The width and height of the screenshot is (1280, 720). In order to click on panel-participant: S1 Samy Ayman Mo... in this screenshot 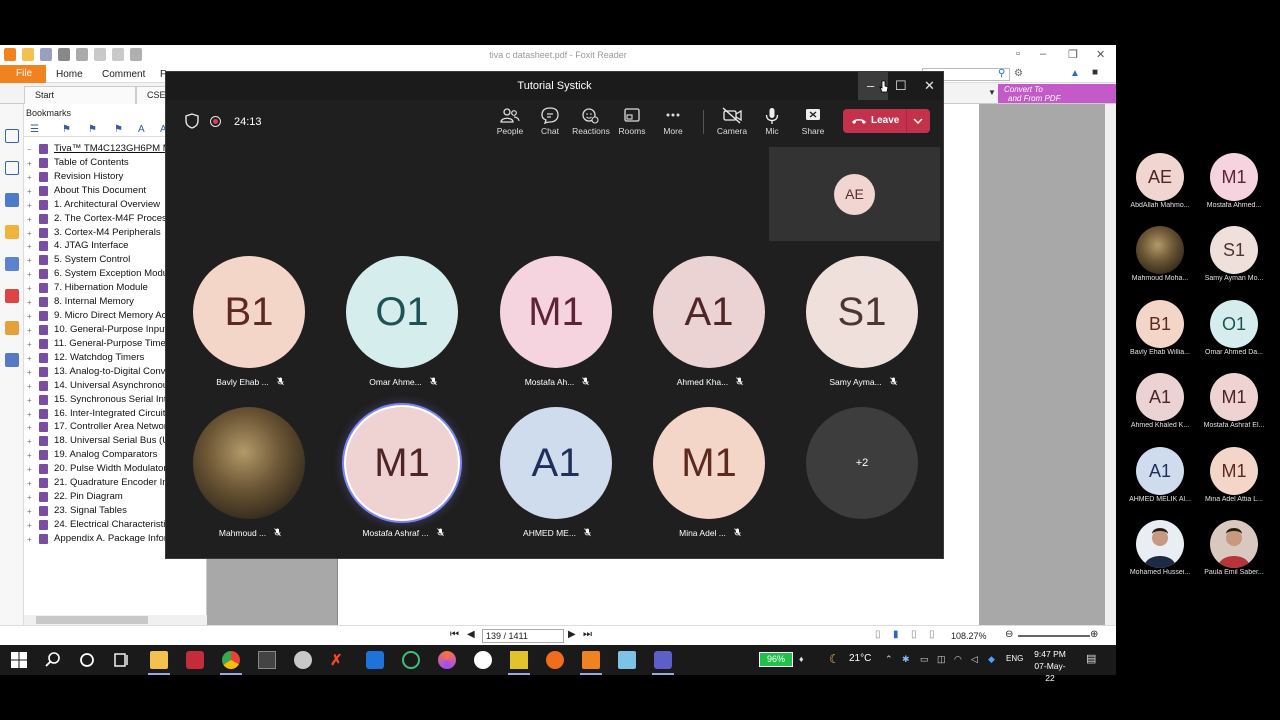, I will do `click(1234, 259)`.